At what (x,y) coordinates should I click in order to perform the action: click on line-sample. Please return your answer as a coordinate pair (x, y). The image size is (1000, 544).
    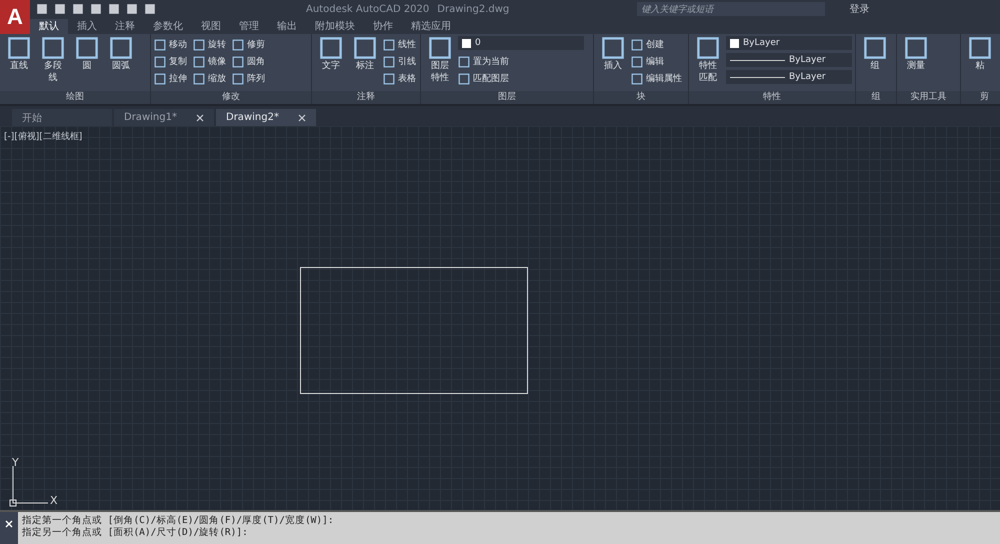
    Looking at the image, I should click on (757, 77).